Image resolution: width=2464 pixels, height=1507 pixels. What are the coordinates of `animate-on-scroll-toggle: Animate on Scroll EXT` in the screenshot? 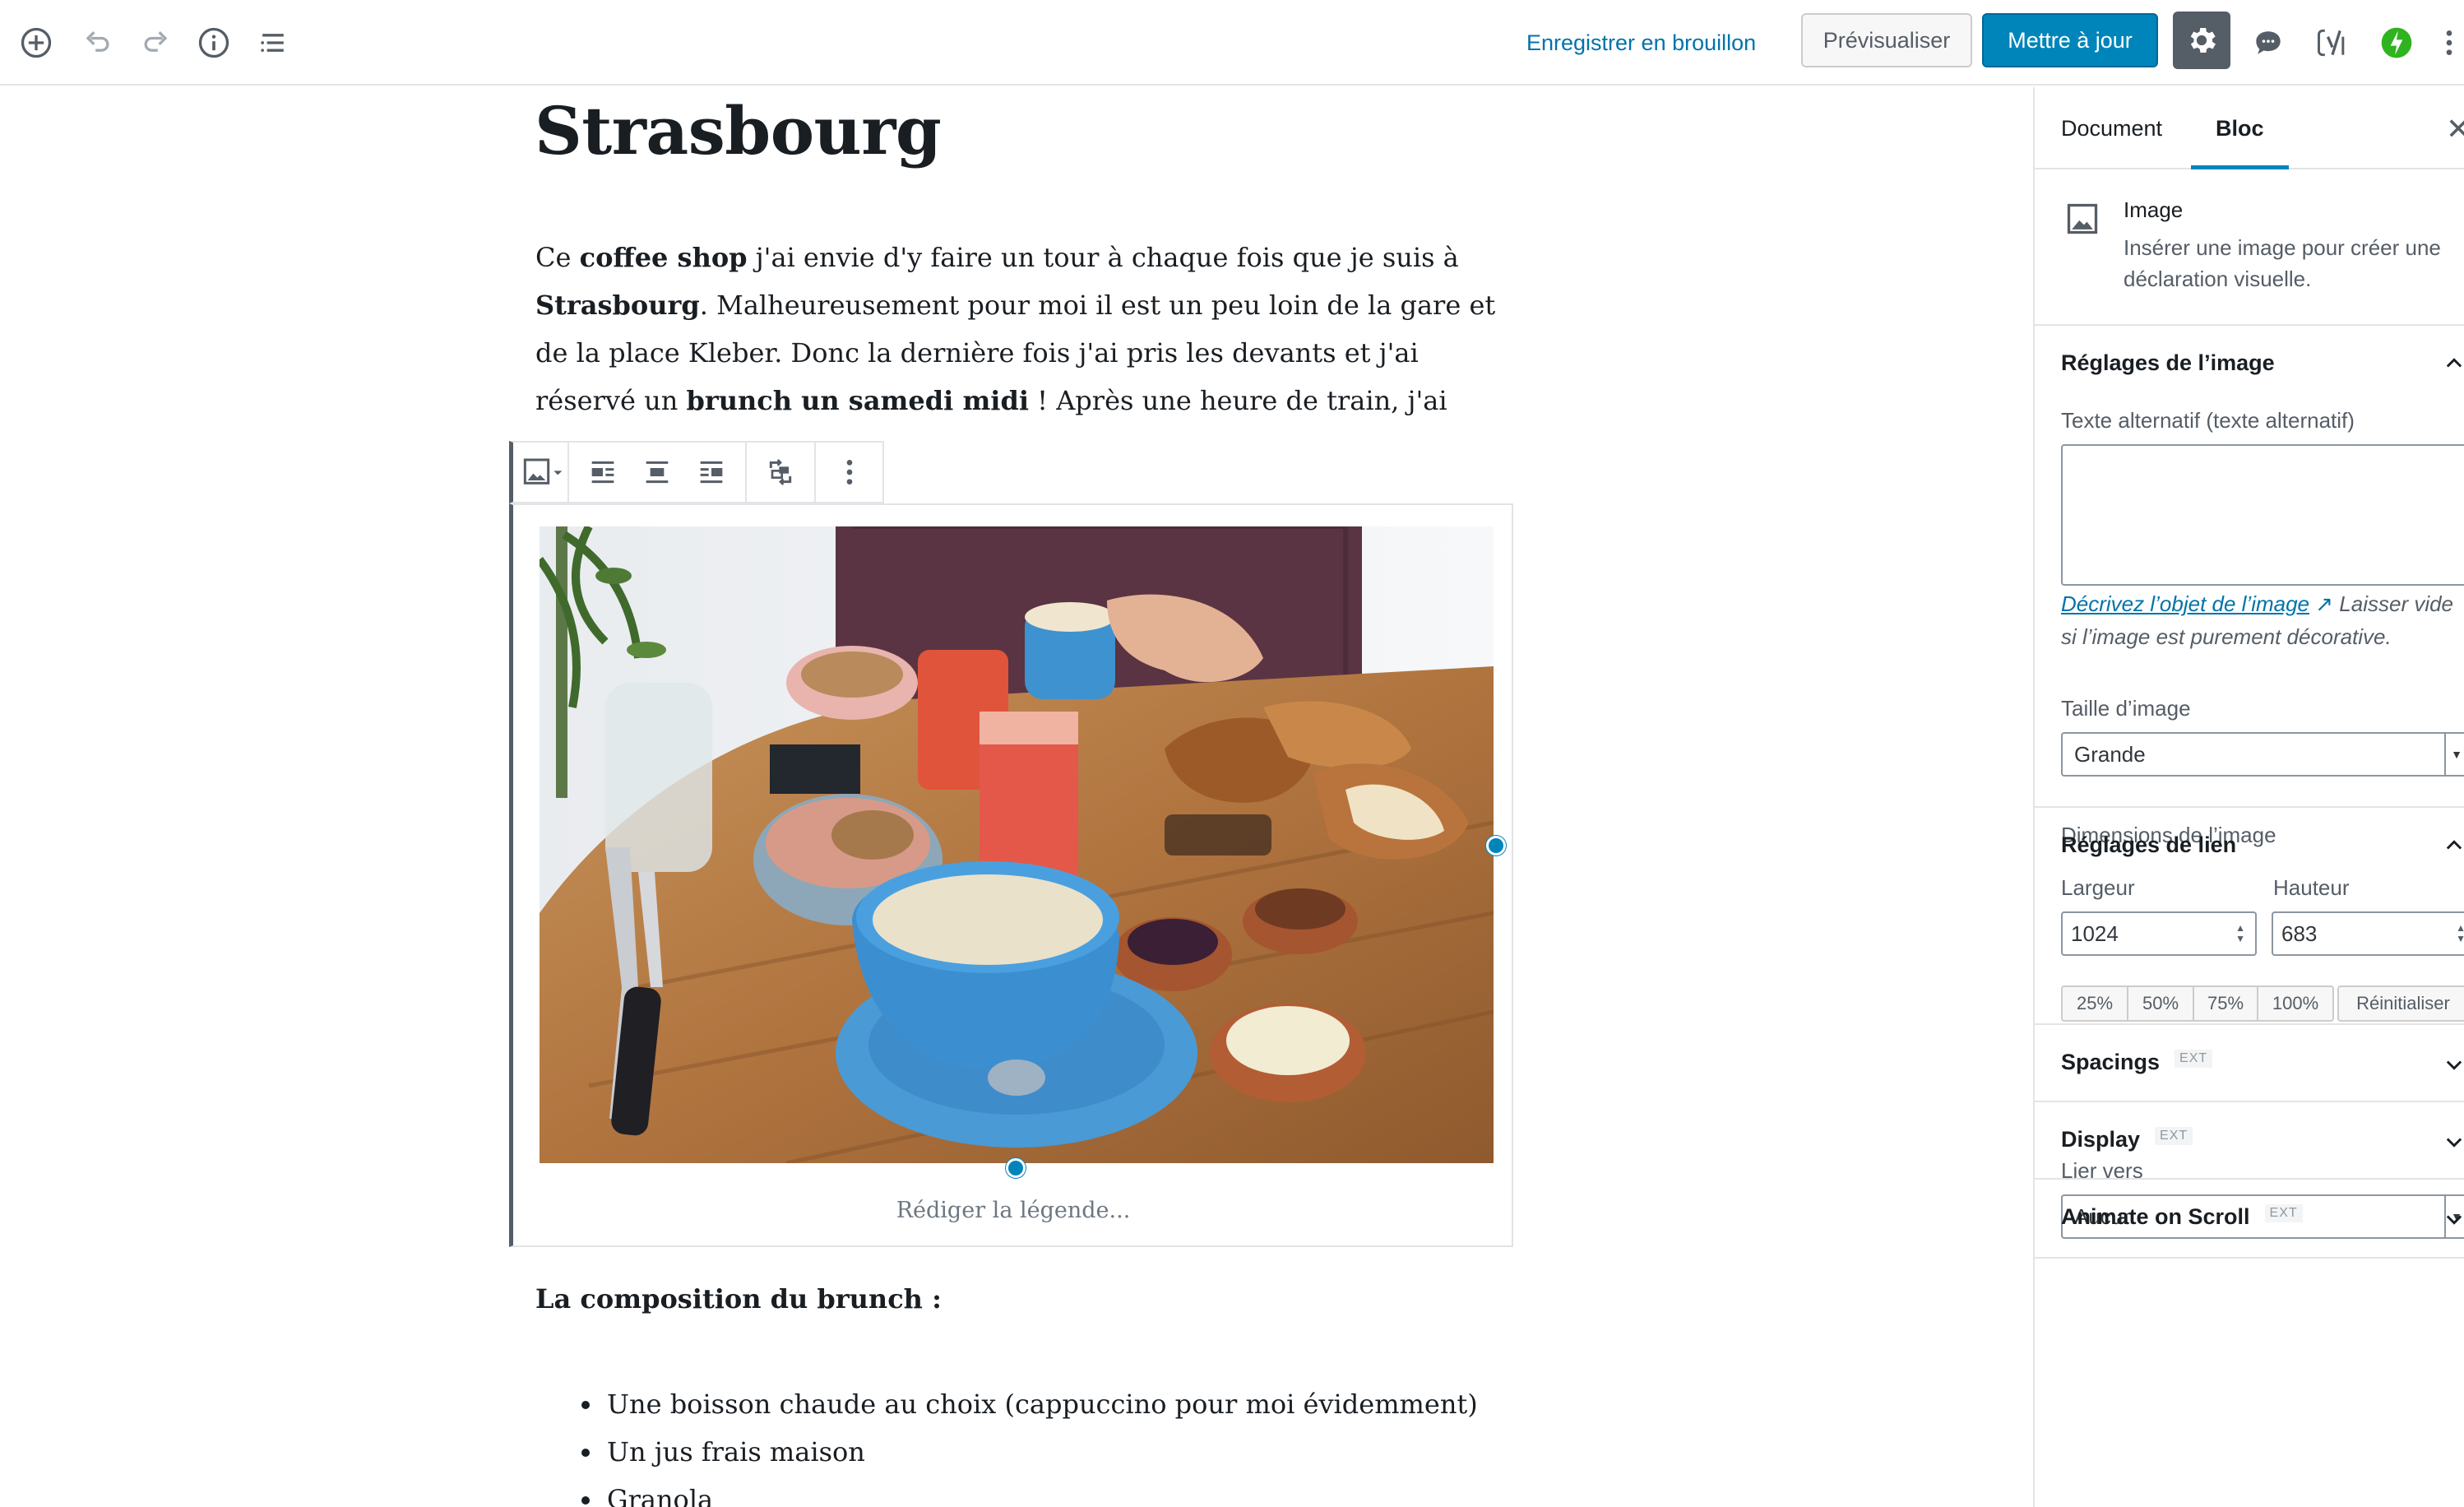 It's located at (2182, 1217).